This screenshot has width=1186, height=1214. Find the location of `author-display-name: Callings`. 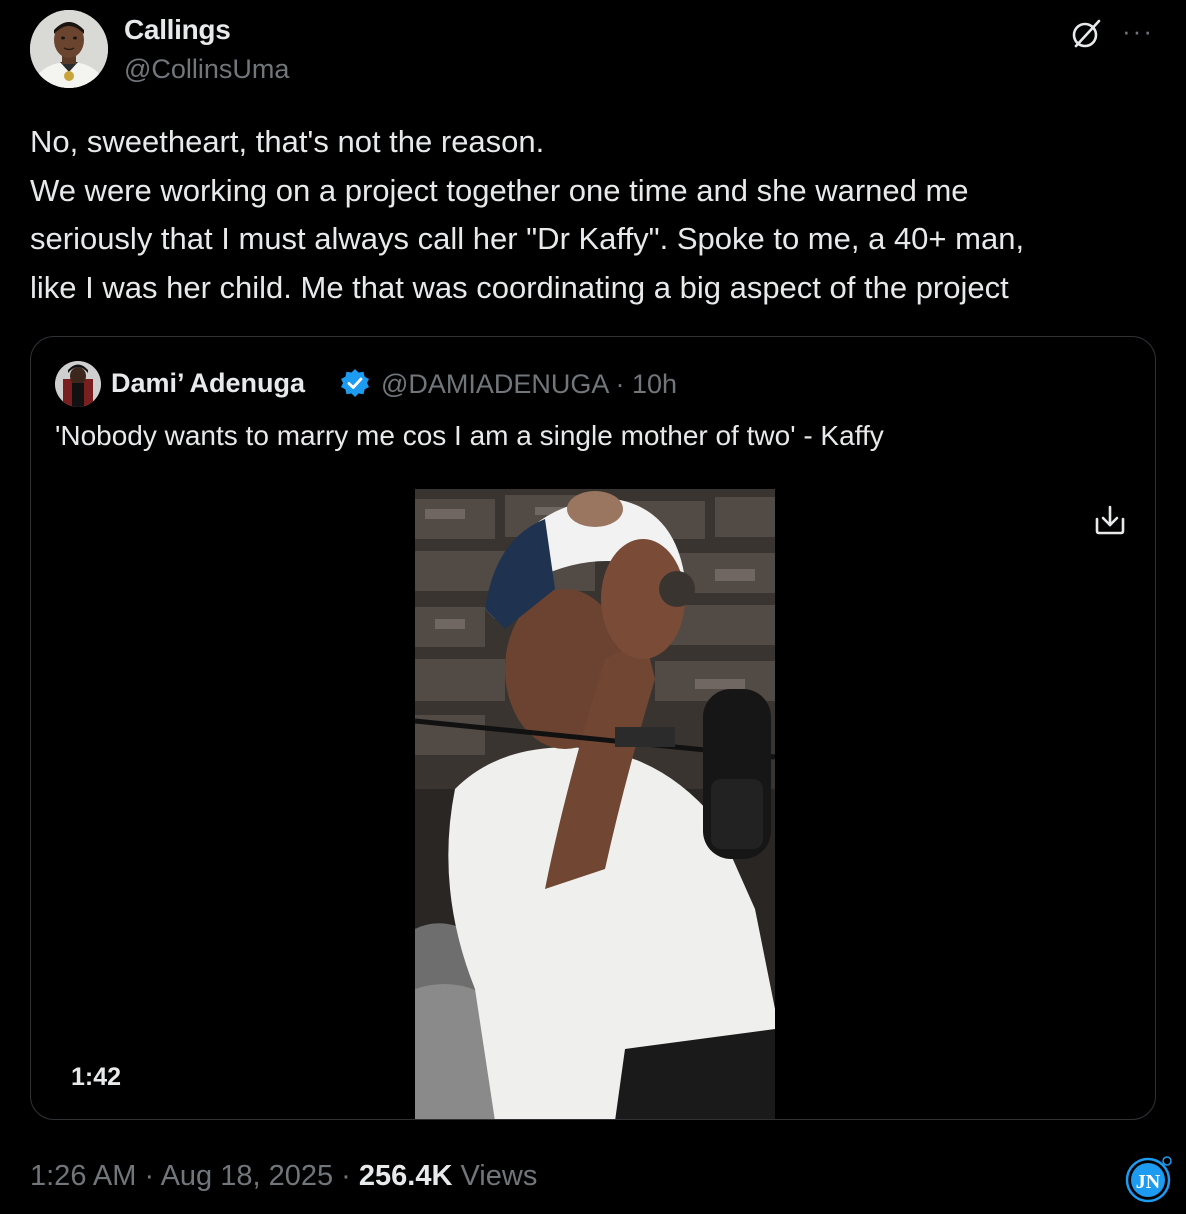

author-display-name: Callings is located at coordinates (177, 30).